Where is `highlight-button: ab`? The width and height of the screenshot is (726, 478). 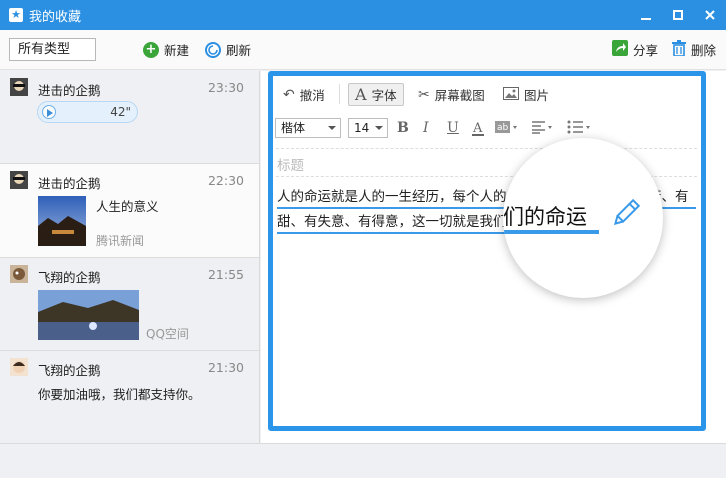 highlight-button: ab is located at coordinates (508, 129).